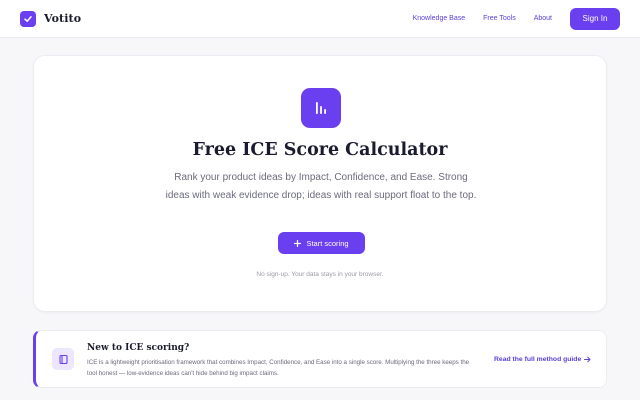 The height and width of the screenshot is (400, 640). What do you see at coordinates (138, 348) in the screenshot?
I see `info-title: New to ICE scoring?` at bounding box center [138, 348].